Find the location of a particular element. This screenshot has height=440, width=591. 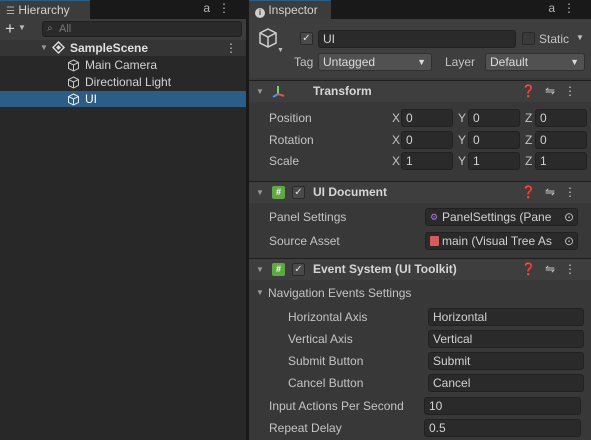

add-dropdown-icon: ▼ is located at coordinates (22, 27).